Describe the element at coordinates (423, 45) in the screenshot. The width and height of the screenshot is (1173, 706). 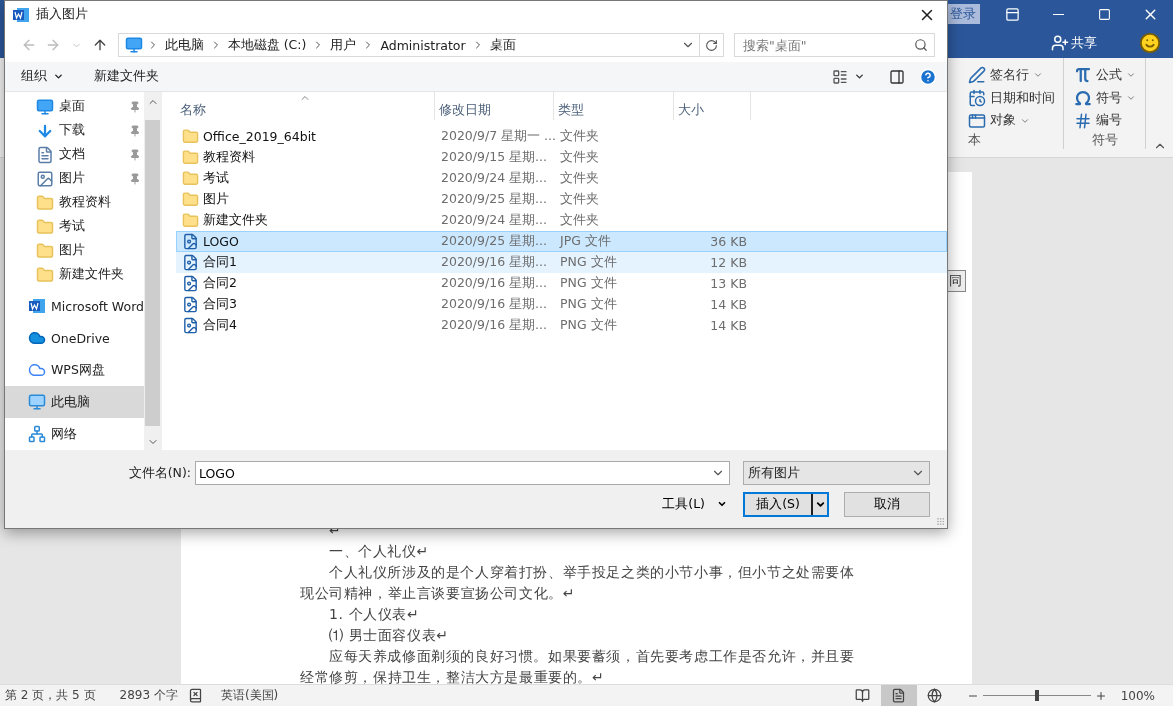
I see `breadcrumb: Administrator` at that location.